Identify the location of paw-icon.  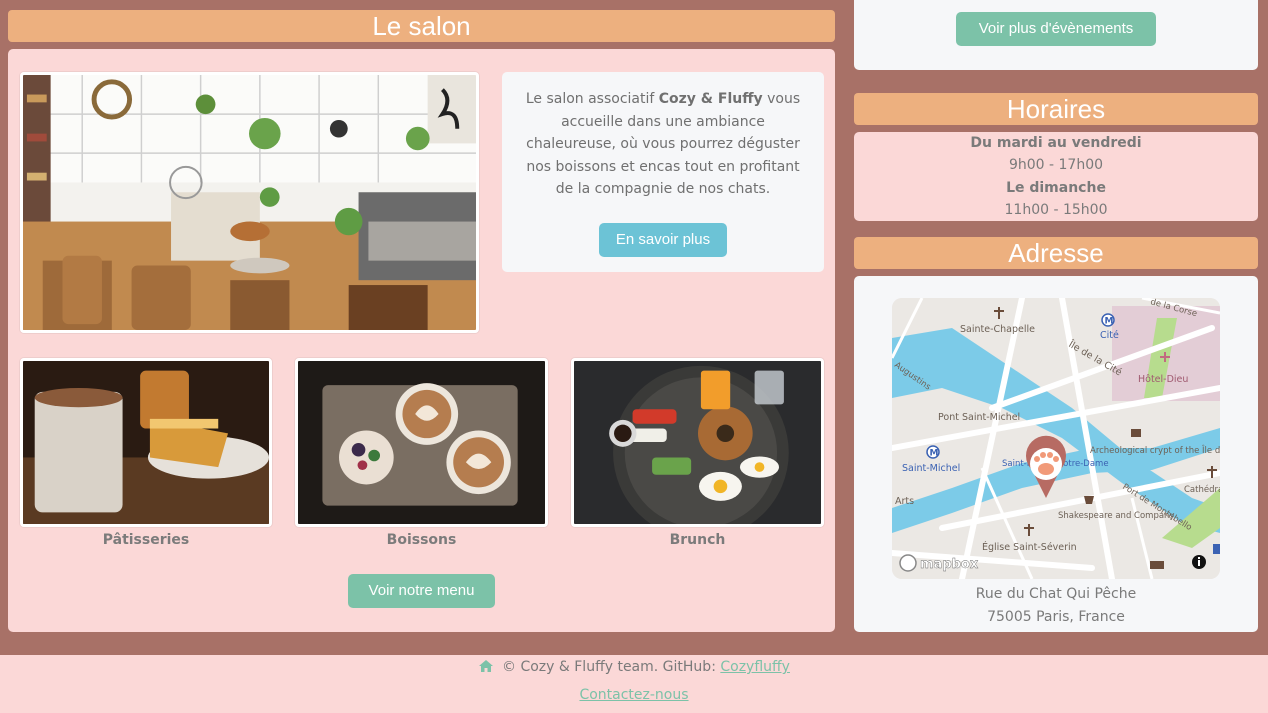
(1046, 469).